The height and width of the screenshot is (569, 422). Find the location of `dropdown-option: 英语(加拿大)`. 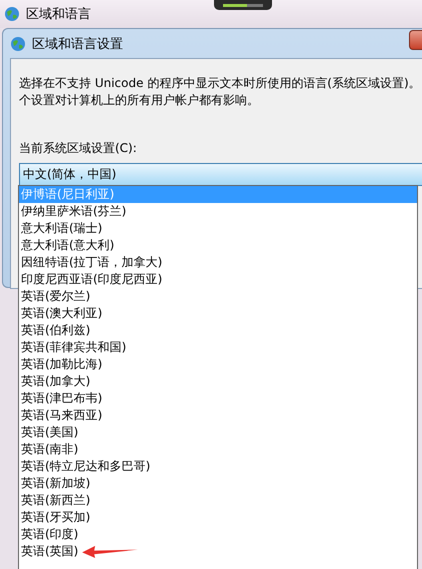

dropdown-option: 英语(加拿大) is located at coordinates (55, 381).